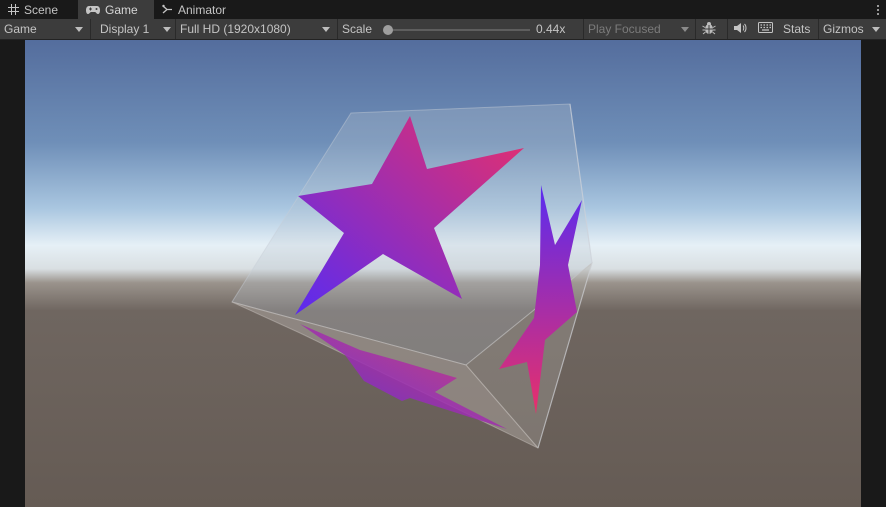 This screenshot has width=886, height=507. I want to click on grid-icon, so click(13, 9).